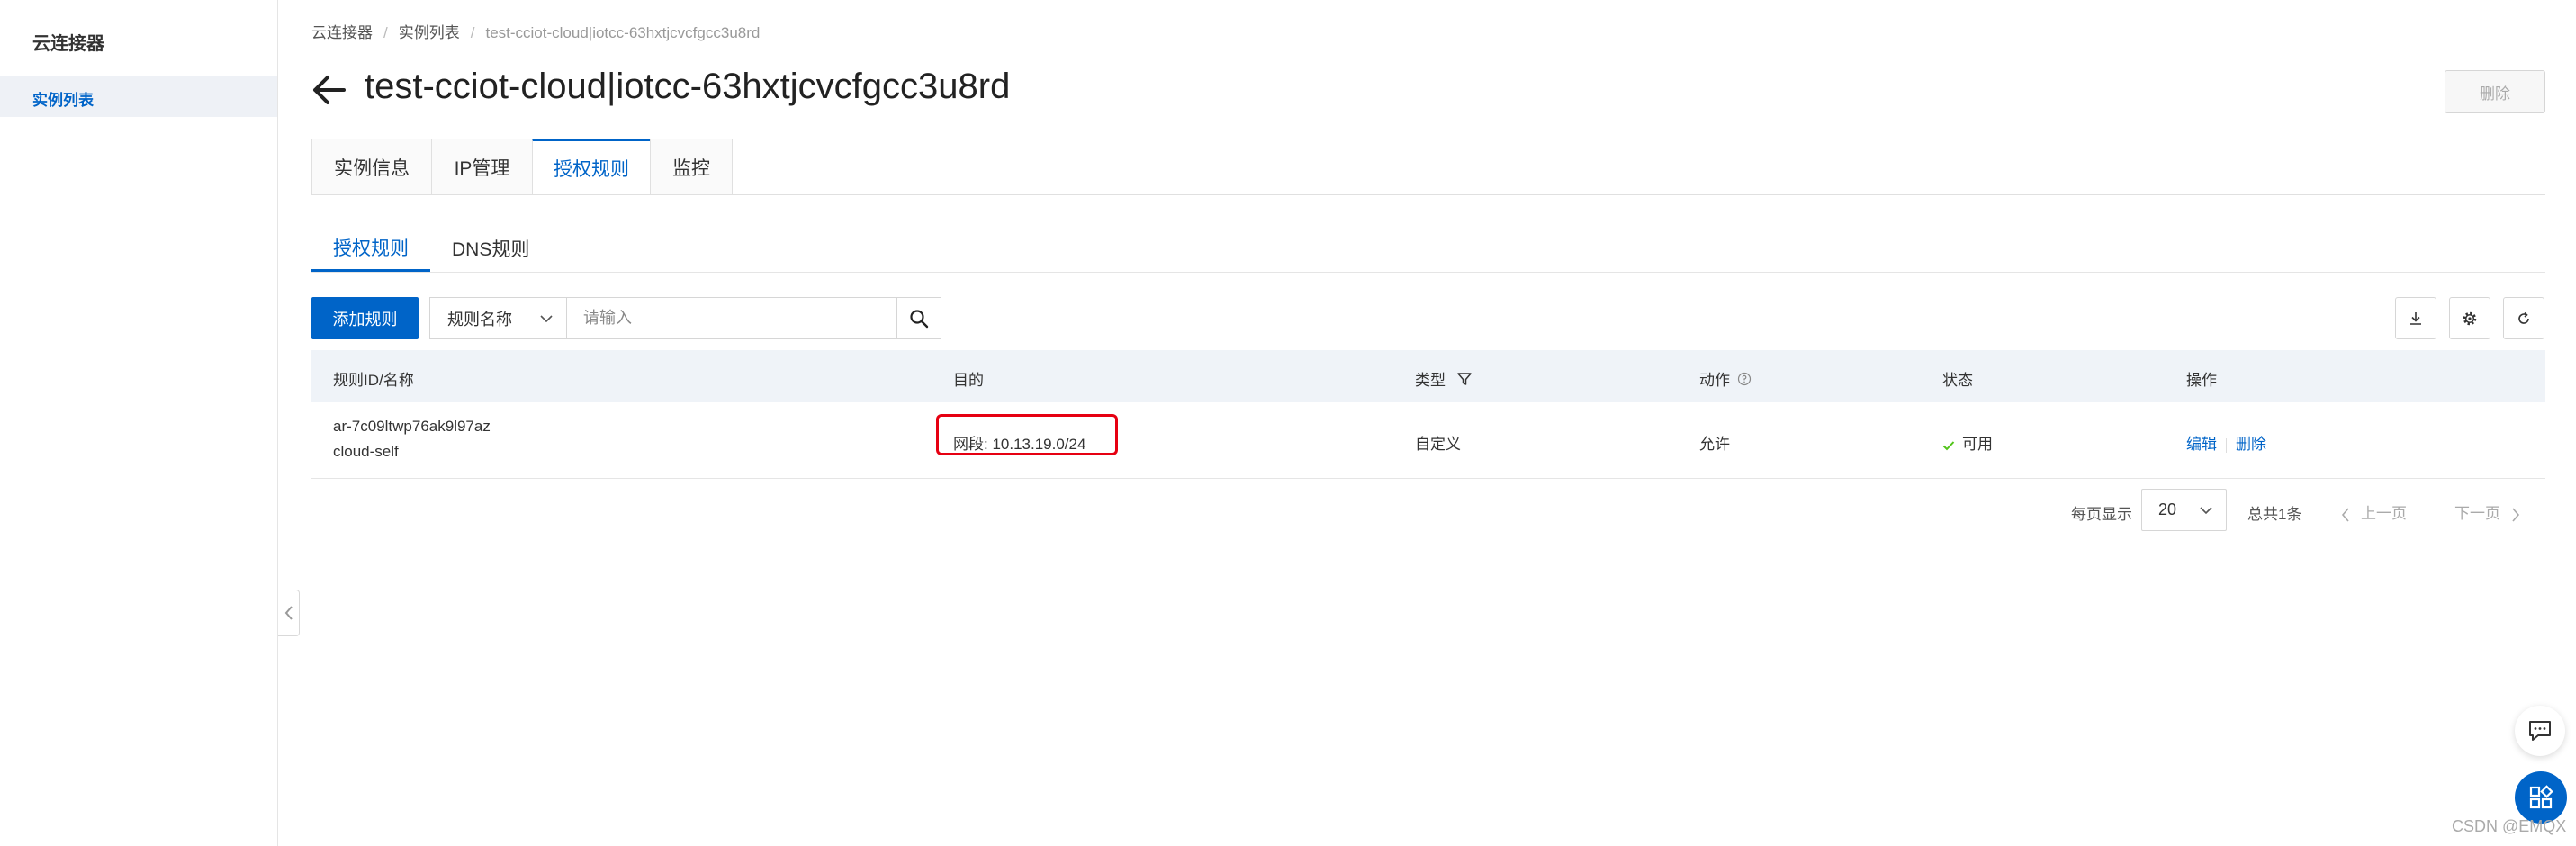  Describe the element at coordinates (342, 33) in the screenshot. I see `breadcrumb-item-cloud-connector: 云连接器` at that location.